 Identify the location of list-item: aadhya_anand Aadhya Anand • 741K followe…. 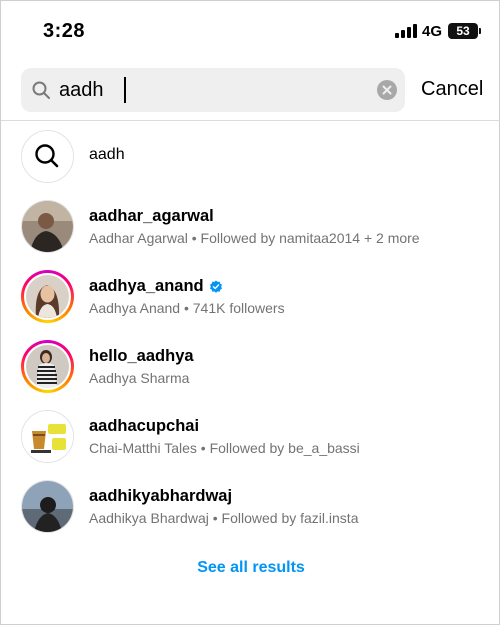
(250, 296).